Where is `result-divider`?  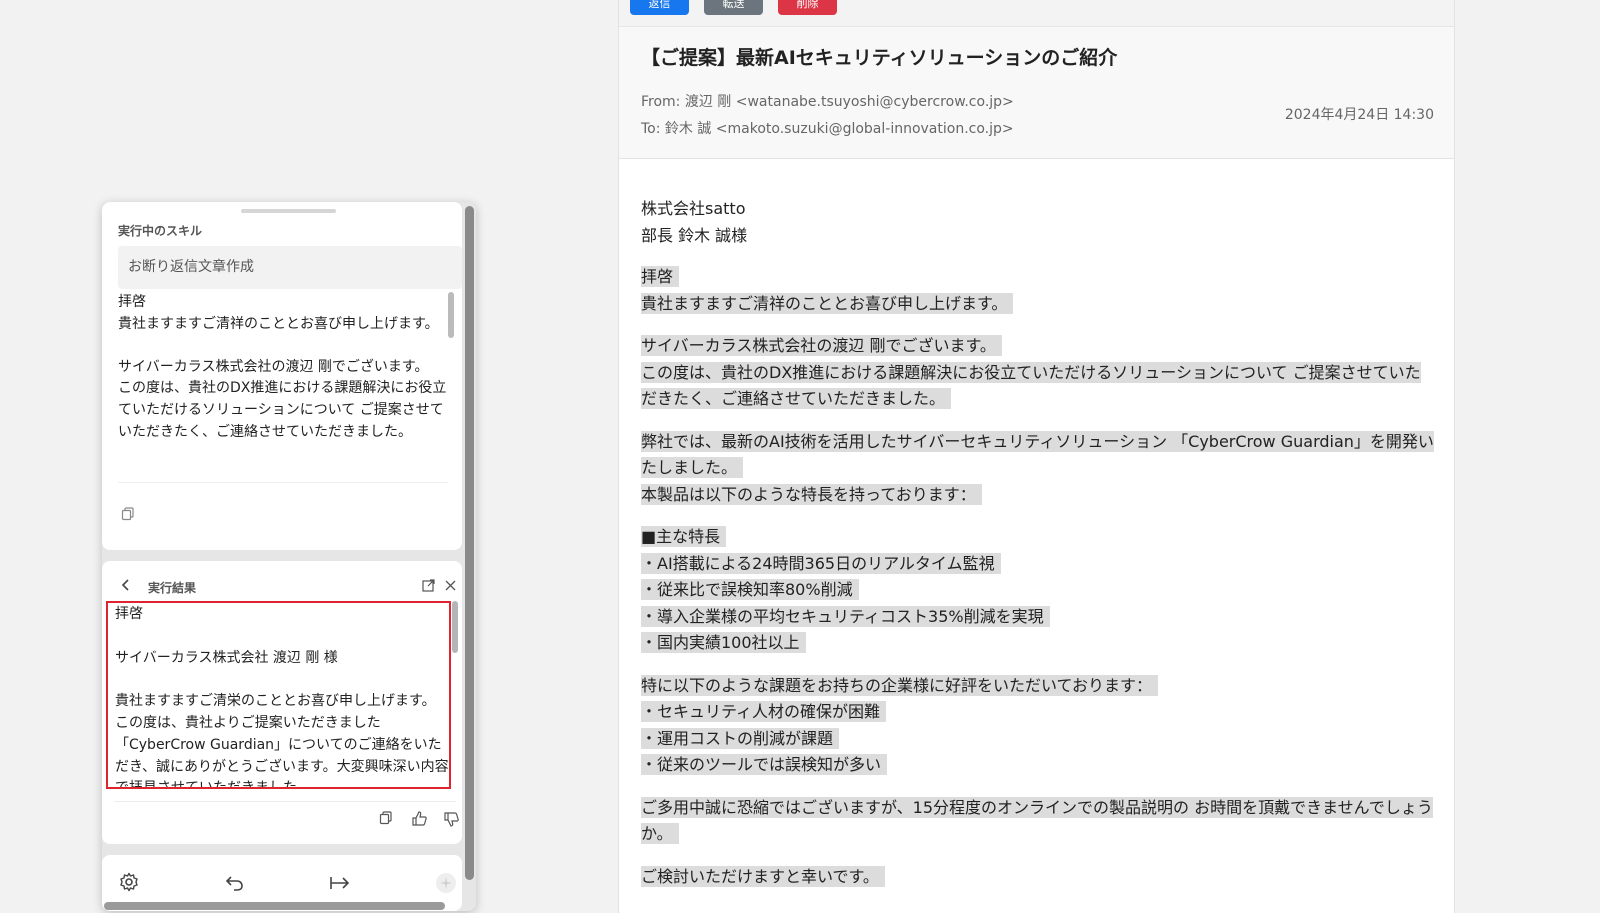
result-divider is located at coordinates (285, 801).